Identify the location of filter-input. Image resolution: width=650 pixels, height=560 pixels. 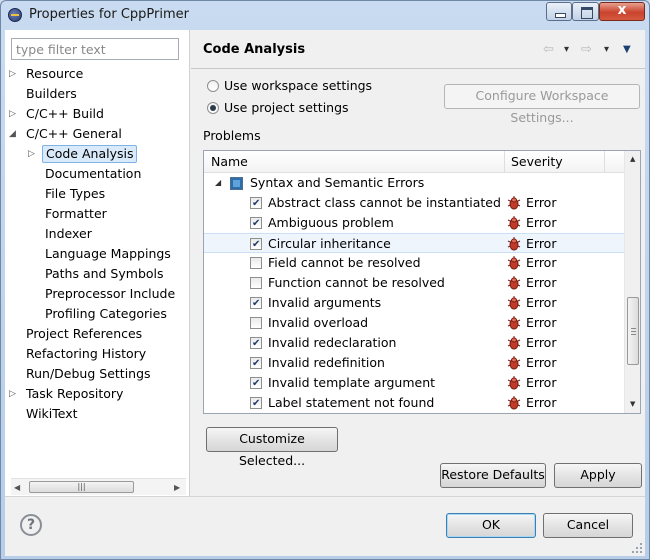
(95, 49).